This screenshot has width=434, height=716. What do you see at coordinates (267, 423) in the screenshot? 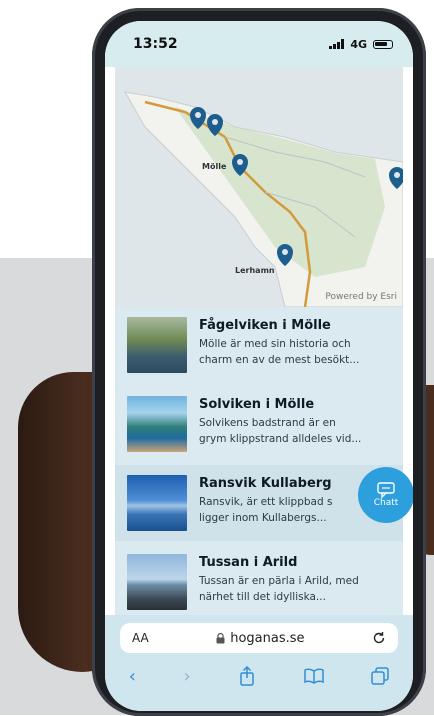
I see `place-description-line1: Solvikens badstrand är en` at bounding box center [267, 423].